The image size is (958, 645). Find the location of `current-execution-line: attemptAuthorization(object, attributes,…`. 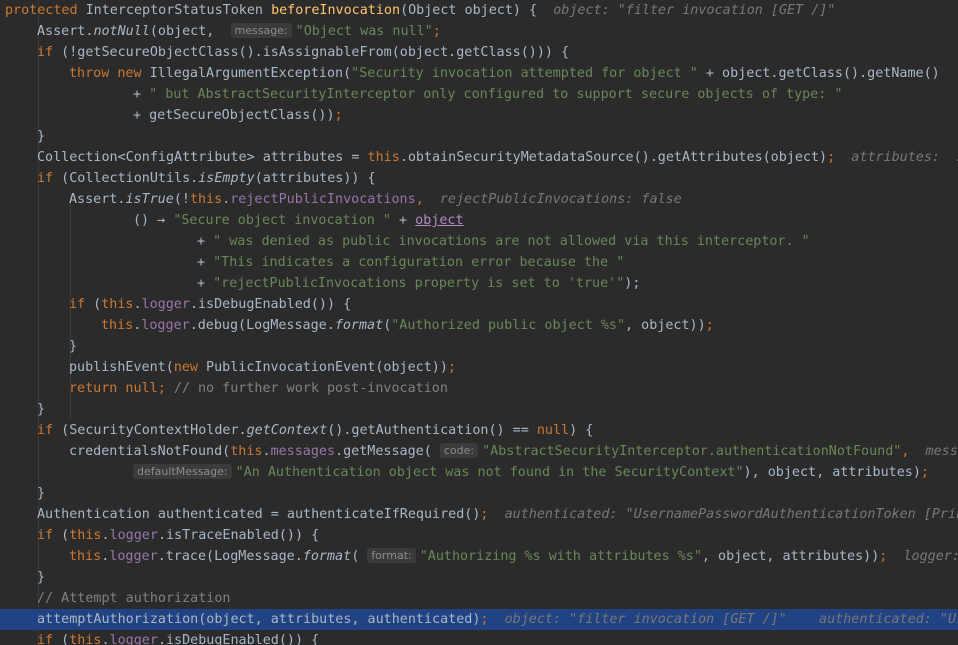

current-execution-line: attemptAuthorization(object, attributes,… is located at coordinates (479, 619).